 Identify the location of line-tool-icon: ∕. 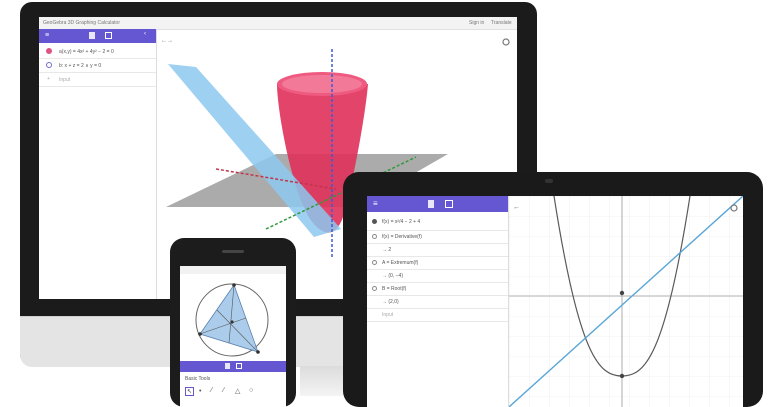
(223, 390).